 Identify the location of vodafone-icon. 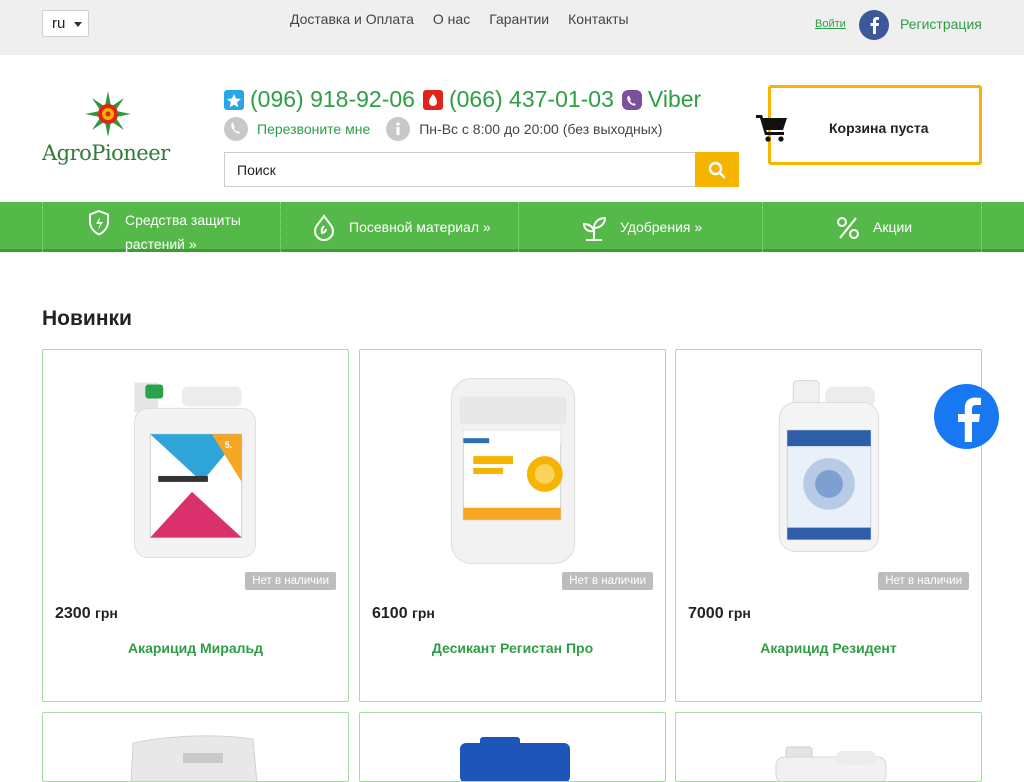
(432, 99).